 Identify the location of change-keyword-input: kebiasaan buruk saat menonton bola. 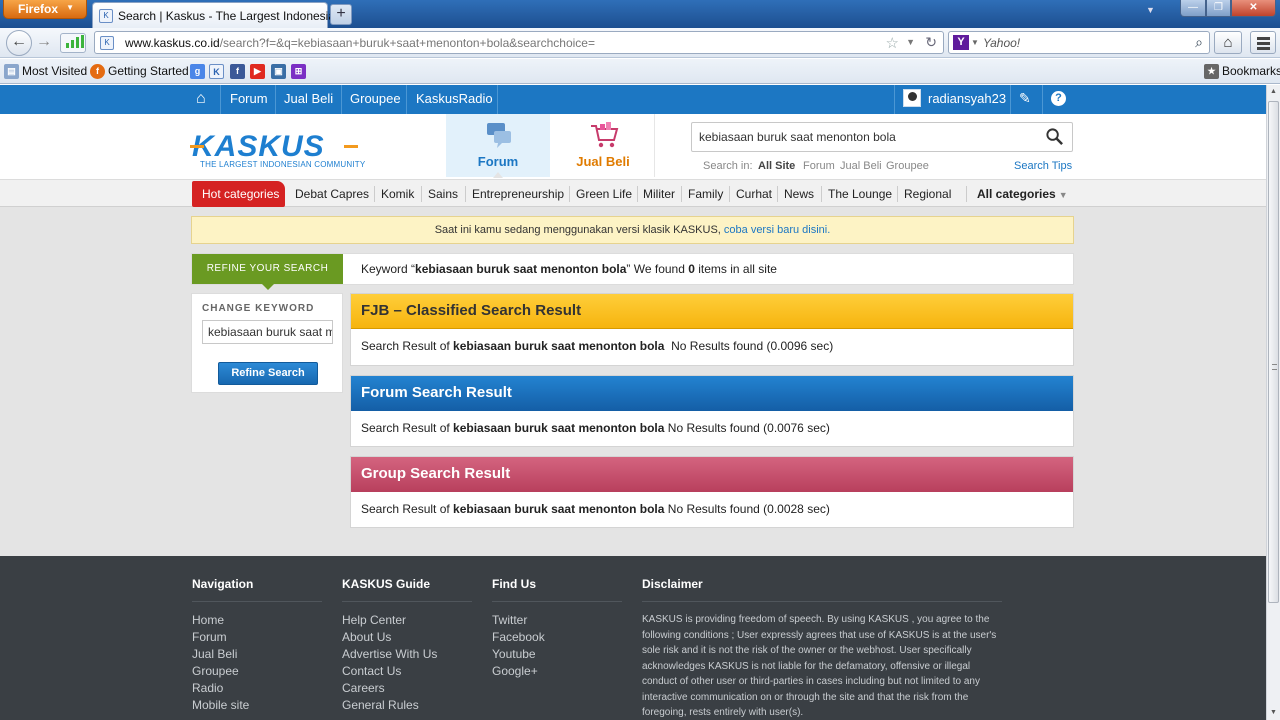
(267, 332).